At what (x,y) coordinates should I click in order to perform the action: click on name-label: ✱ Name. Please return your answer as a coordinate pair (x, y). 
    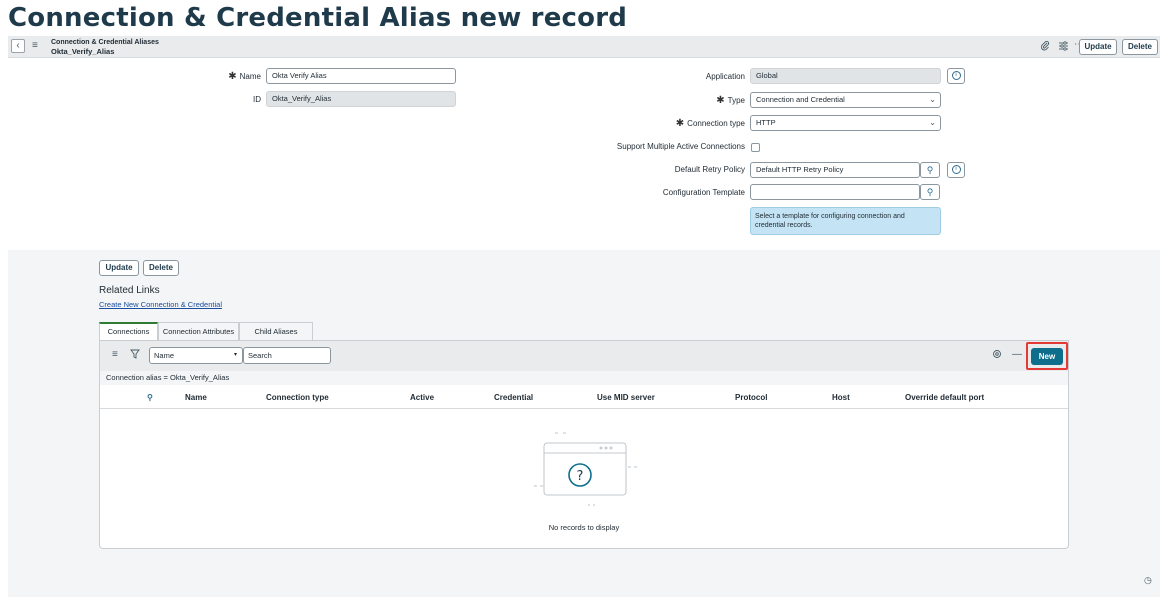
    Looking at the image, I should click on (244, 76).